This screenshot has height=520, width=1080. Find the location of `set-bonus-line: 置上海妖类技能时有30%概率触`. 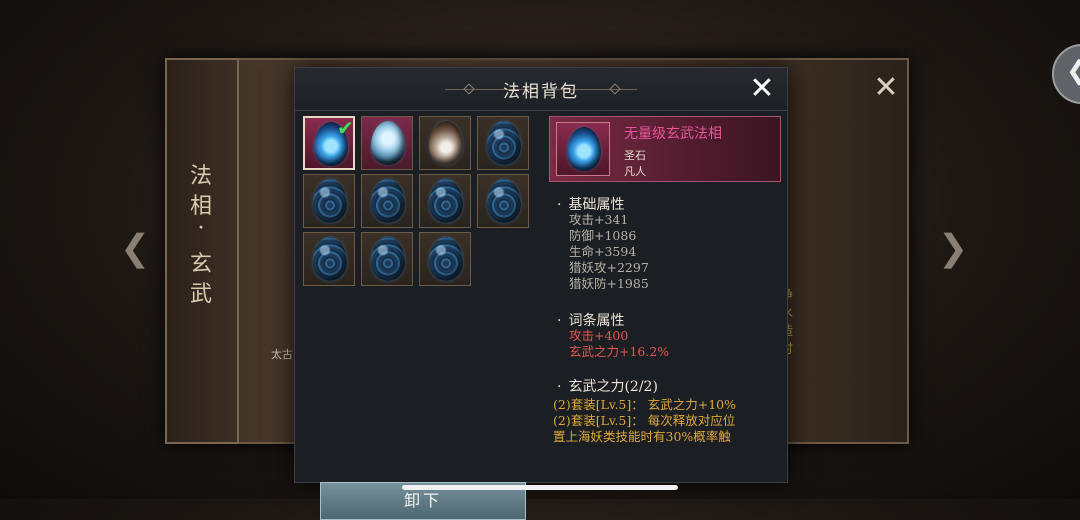

set-bonus-line: 置上海妖类技能时有30%概率触 is located at coordinates (642, 436).